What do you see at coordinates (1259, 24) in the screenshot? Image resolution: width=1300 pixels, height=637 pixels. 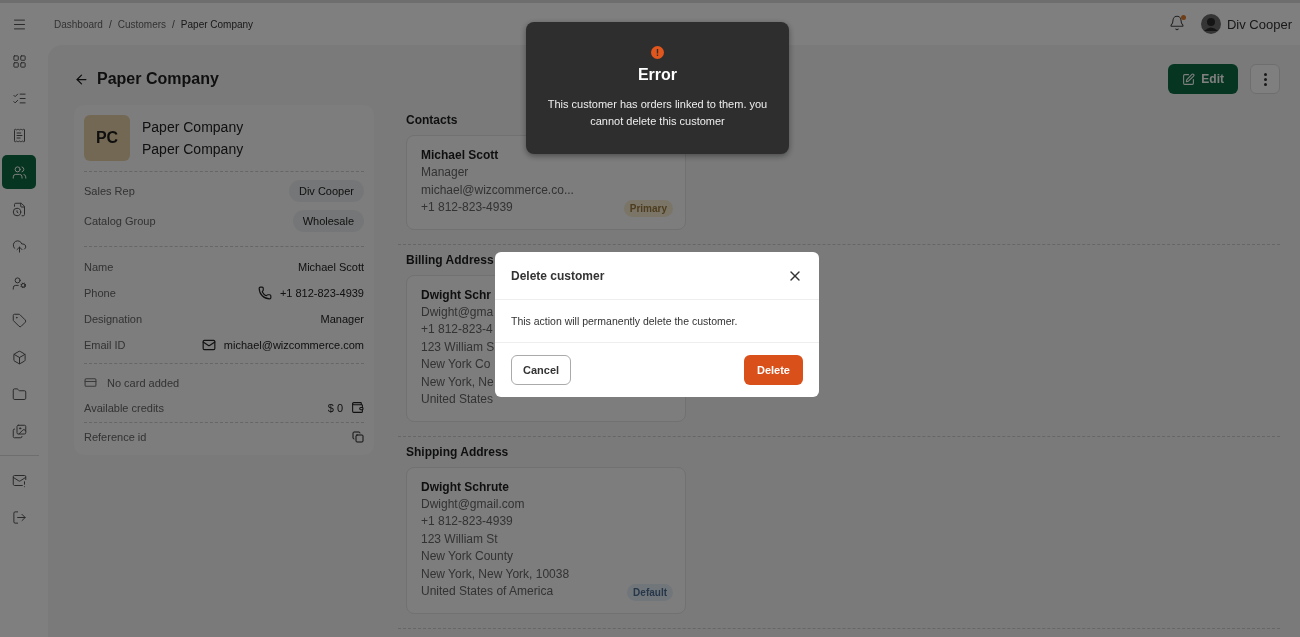 I see `user-name: Div Cooper` at bounding box center [1259, 24].